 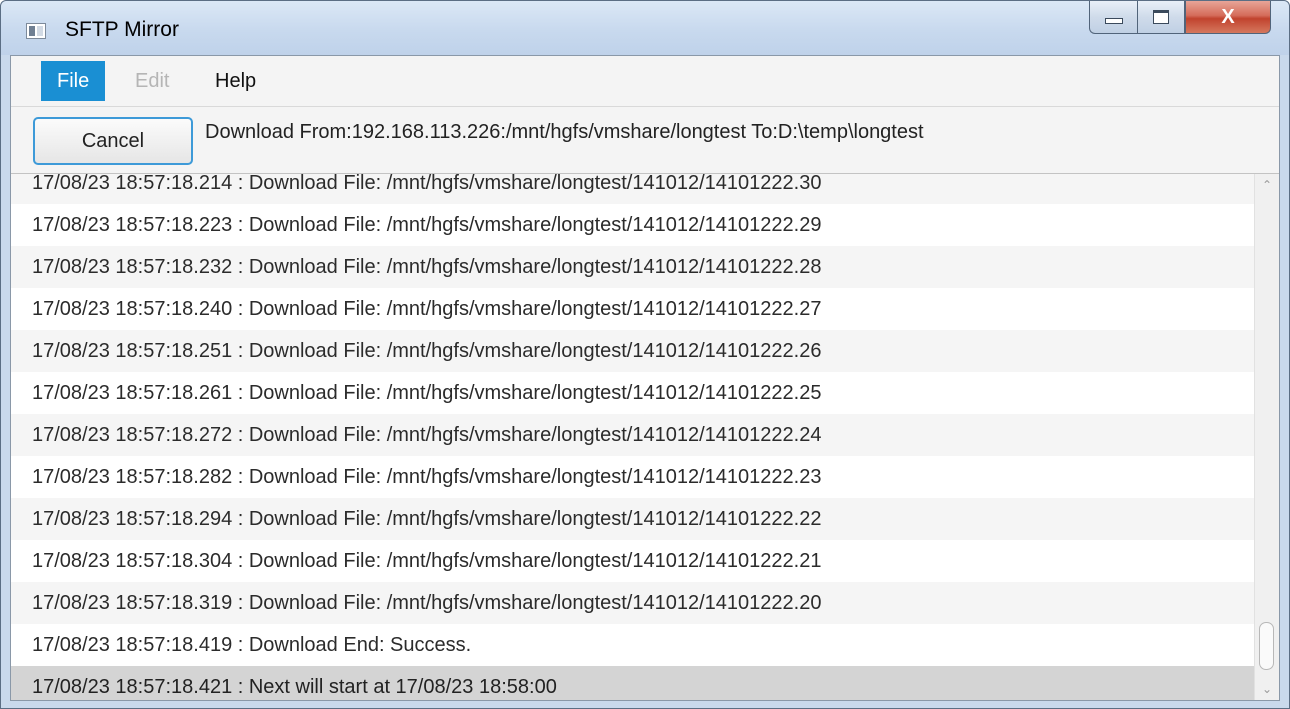 I want to click on chevron-up-icon: ⌃, so click(x=1267, y=185).